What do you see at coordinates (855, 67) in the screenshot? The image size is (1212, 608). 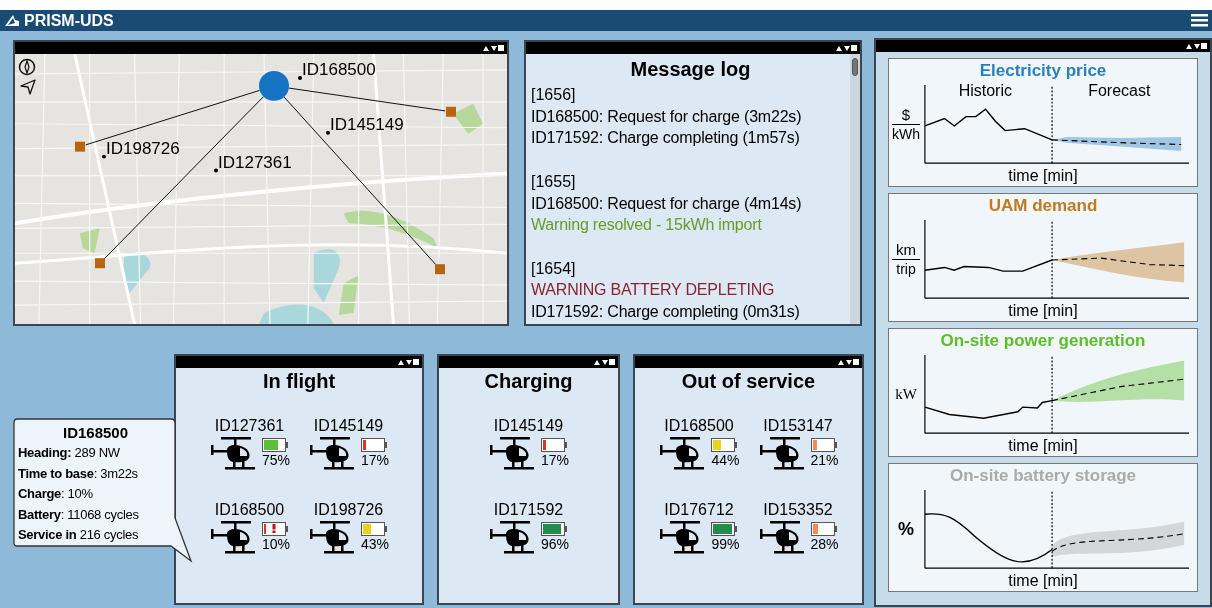 I see `scrollbar-thumb` at bounding box center [855, 67].